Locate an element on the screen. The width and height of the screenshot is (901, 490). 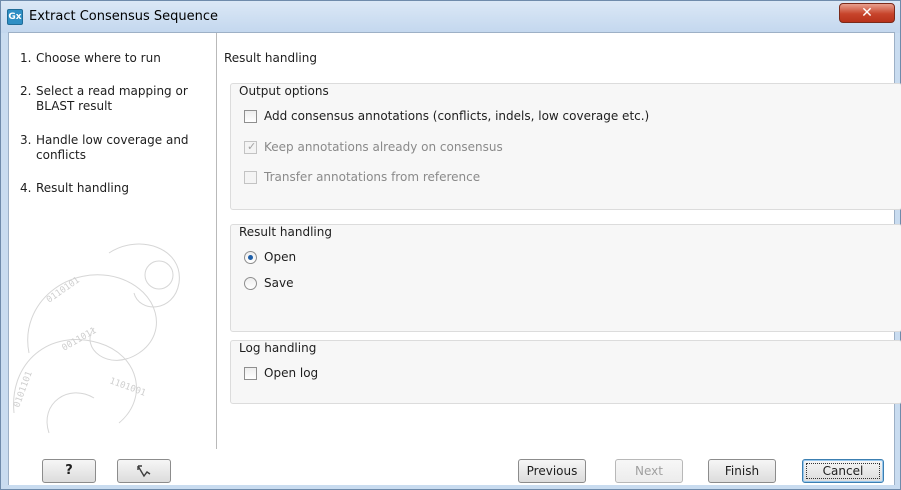
step-label: Handle low coverage and conflicts is located at coordinates (112, 147).